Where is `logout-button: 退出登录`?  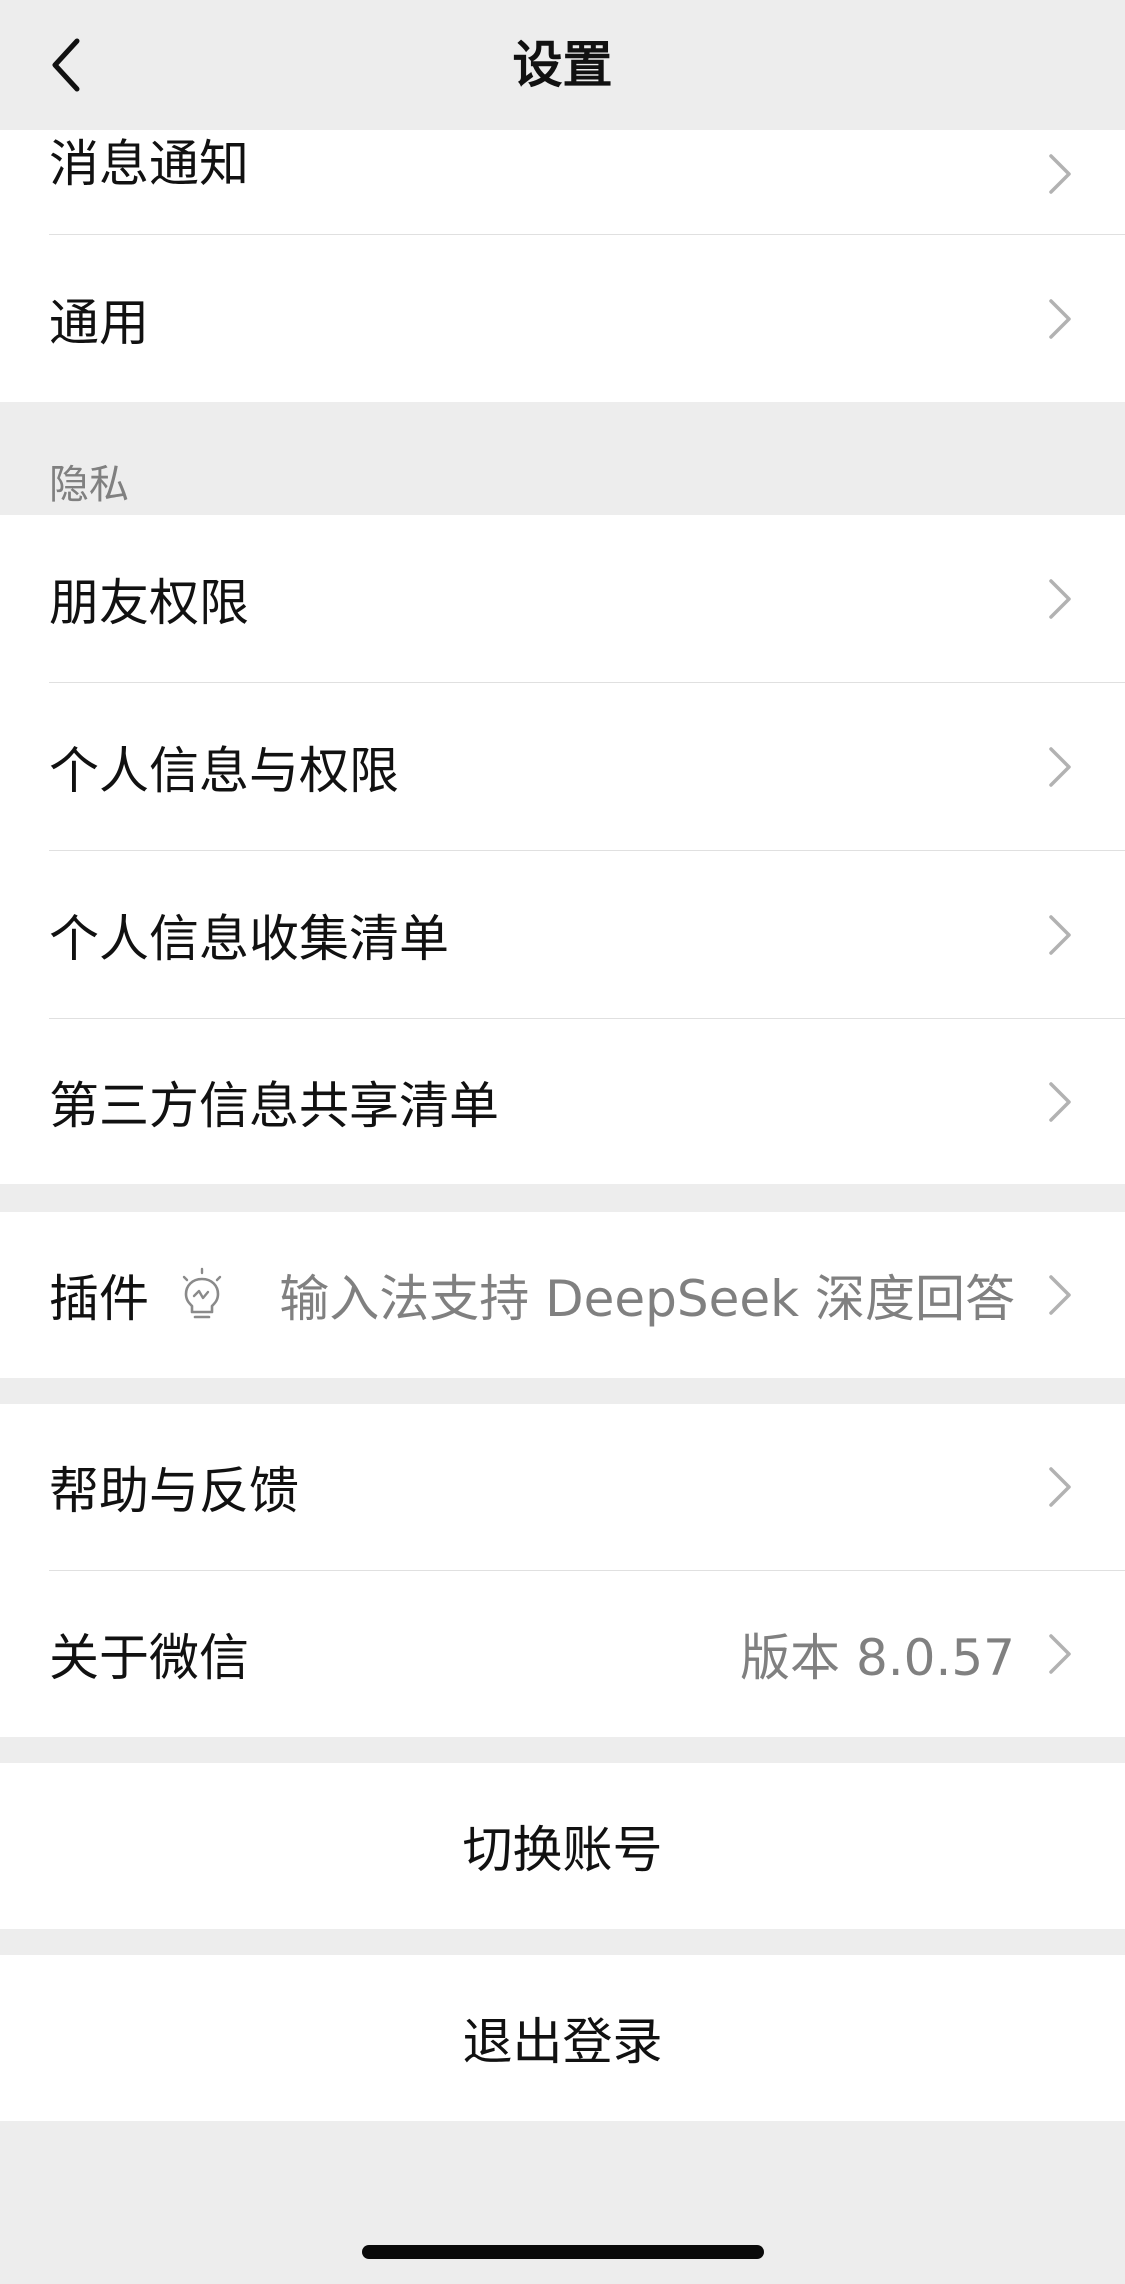 logout-button: 退出登录 is located at coordinates (562, 2038).